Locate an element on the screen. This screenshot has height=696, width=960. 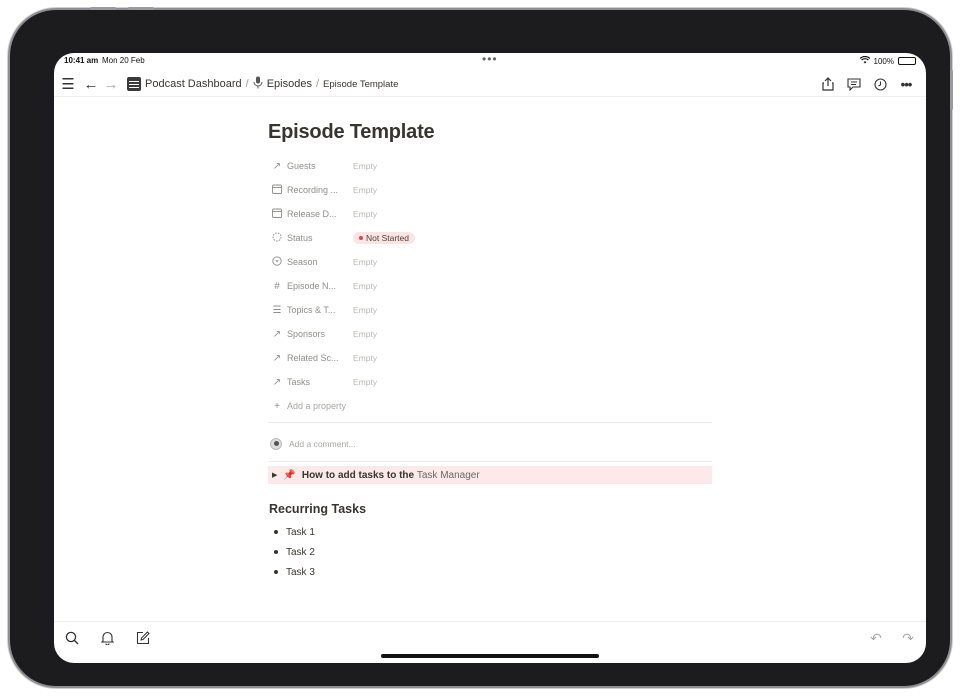
list-item: Task 3 is located at coordinates (490, 572).